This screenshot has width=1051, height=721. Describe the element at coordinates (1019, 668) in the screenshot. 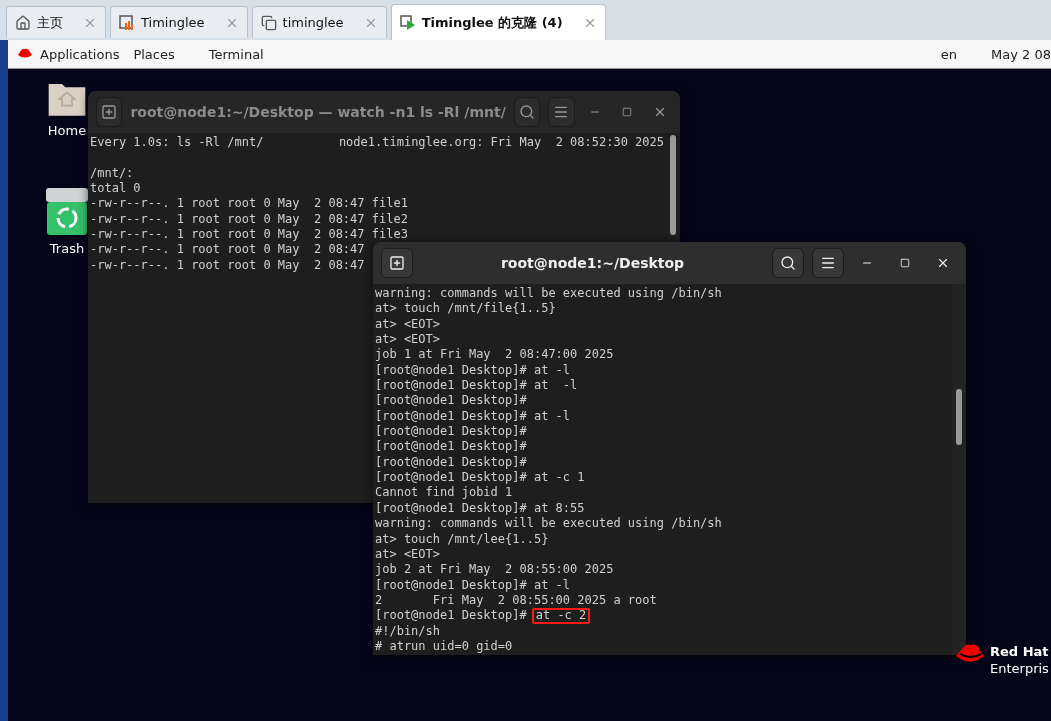

I see `product-name: Enterpris` at that location.